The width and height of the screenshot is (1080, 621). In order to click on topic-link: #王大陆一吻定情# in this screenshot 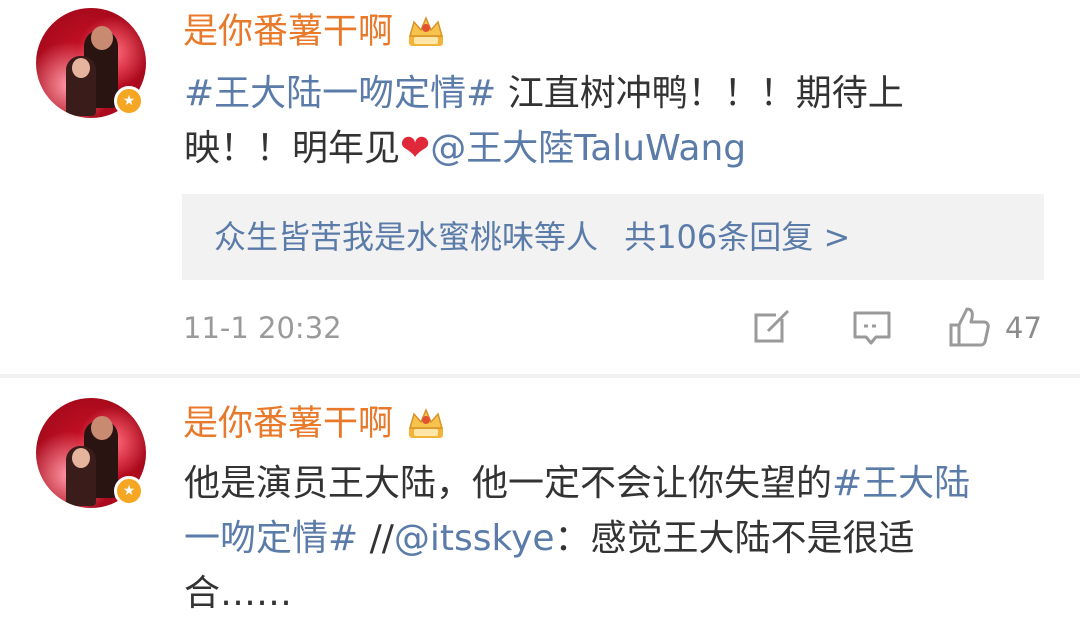, I will do `click(340, 93)`.